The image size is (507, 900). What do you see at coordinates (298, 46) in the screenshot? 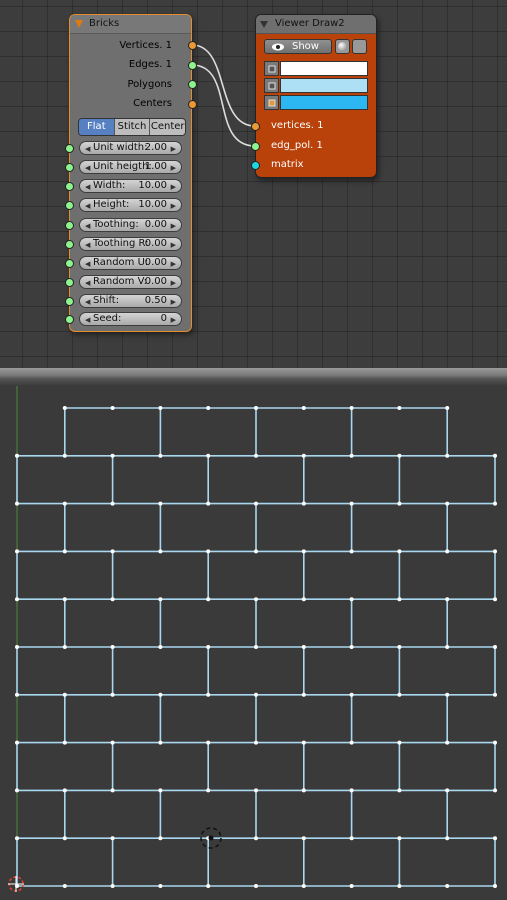
I see `show-toggle-button: Show` at bounding box center [298, 46].